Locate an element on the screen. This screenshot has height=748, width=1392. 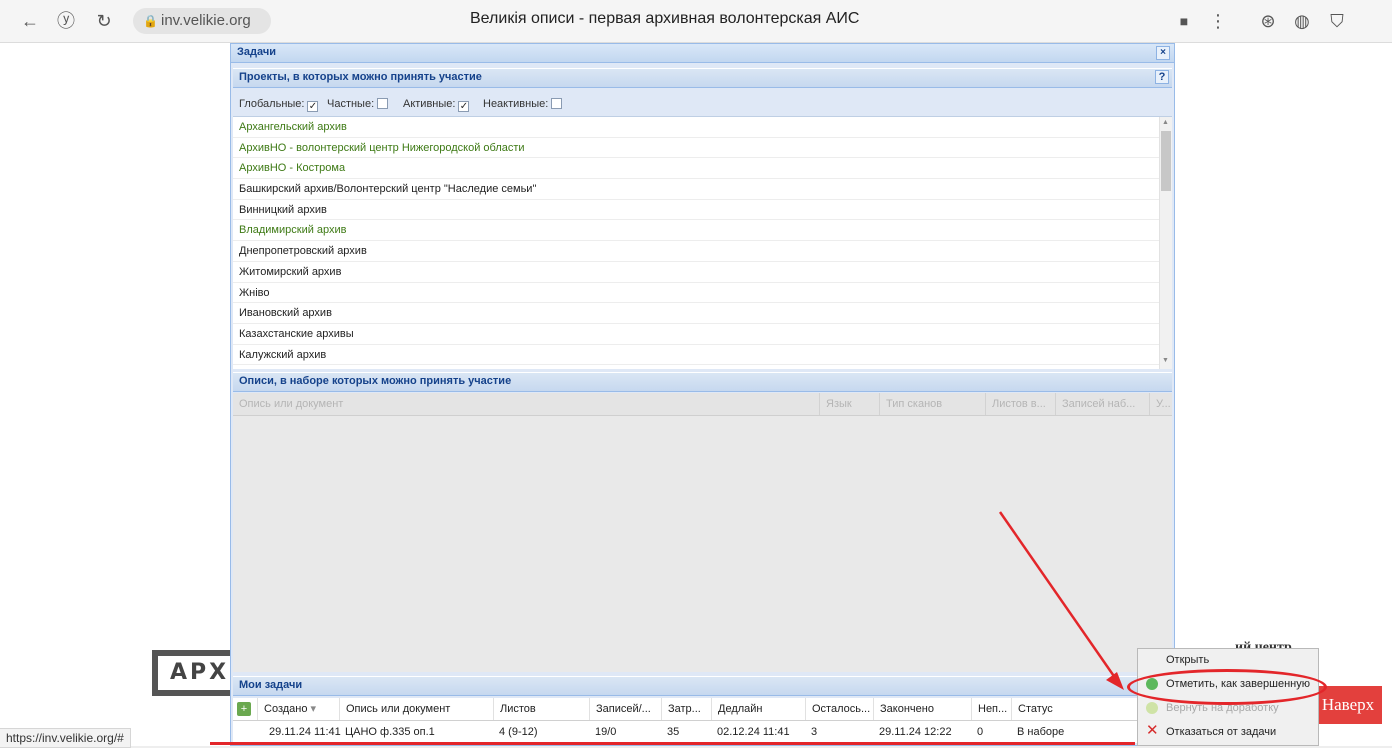
column-header-created: Создано ▾ is located at coordinates (298, 709).